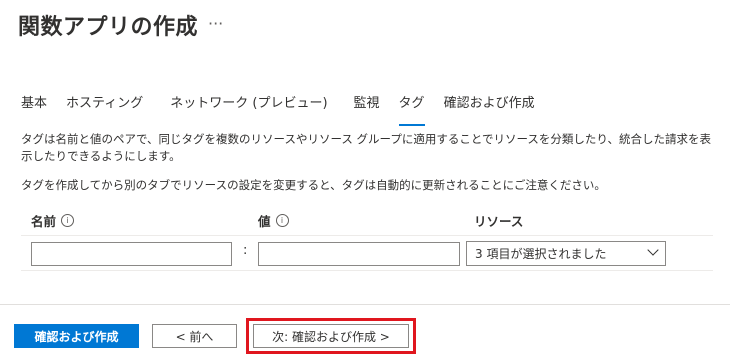 The height and width of the screenshot is (357, 730). What do you see at coordinates (331, 336) in the screenshot?
I see `highlight-box` at bounding box center [331, 336].